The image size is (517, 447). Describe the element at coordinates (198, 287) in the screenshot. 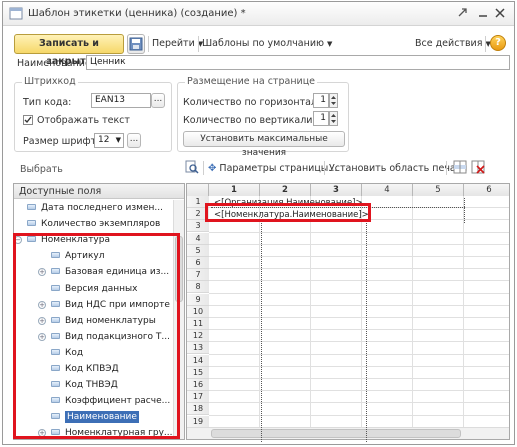

I see `row-header: 8` at that location.